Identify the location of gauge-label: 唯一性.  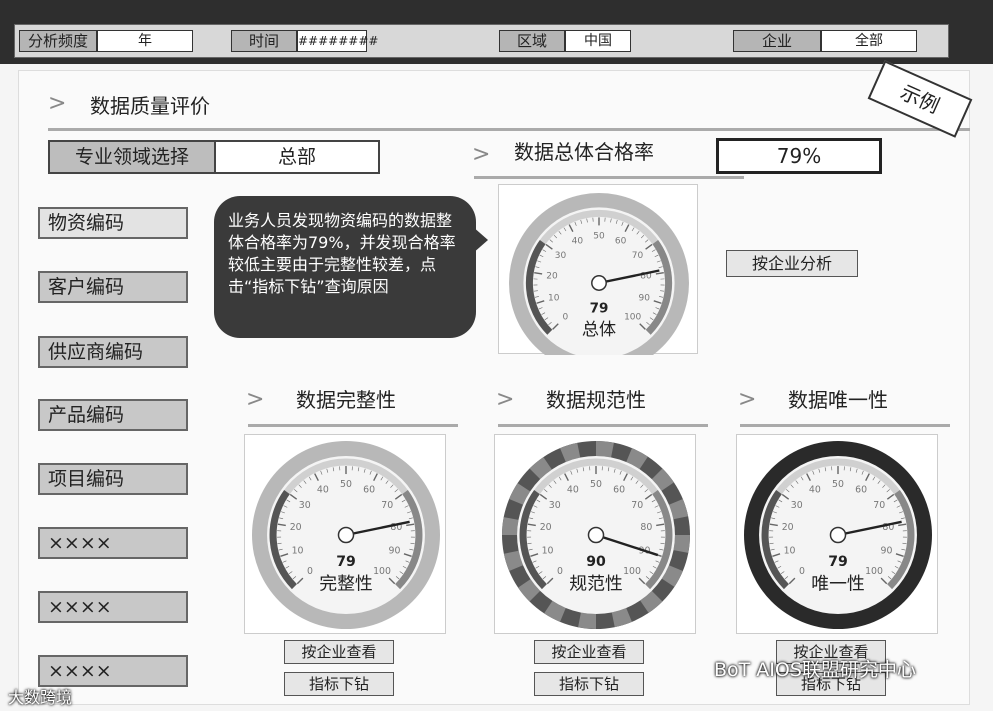
(838, 584).